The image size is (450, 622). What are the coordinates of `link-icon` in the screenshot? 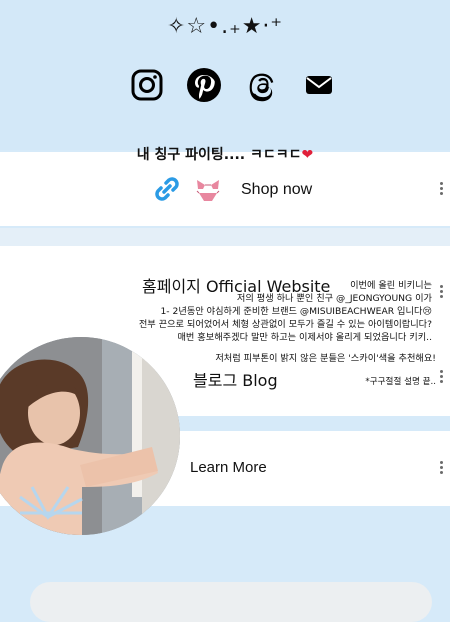 It's located at (167, 191).